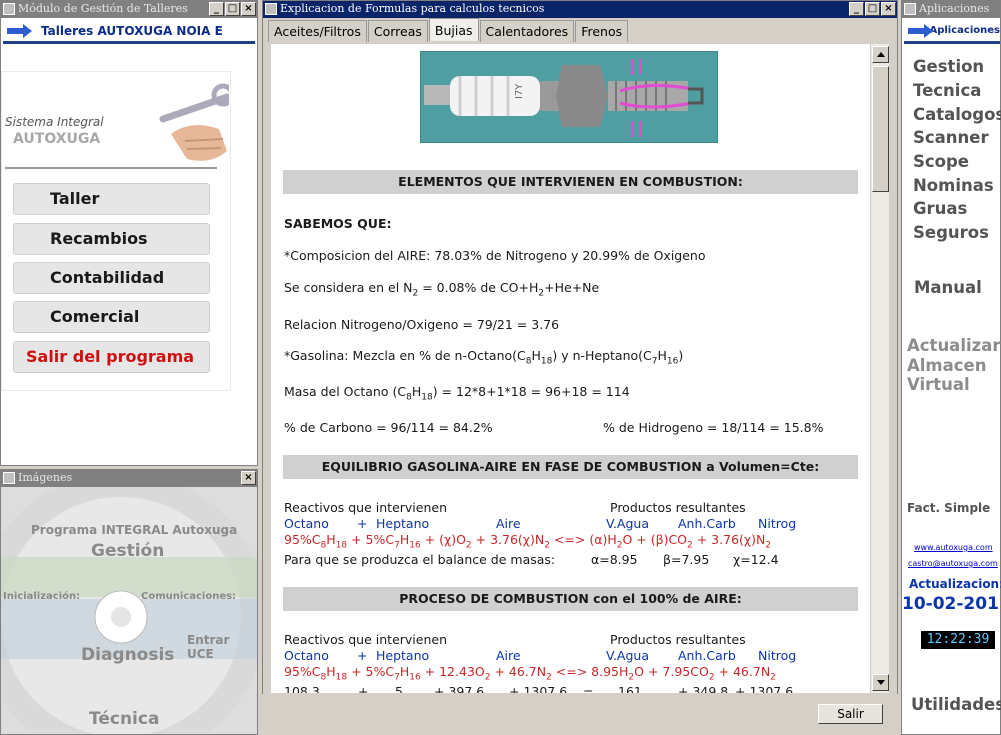 This screenshot has width=1001, height=735. Describe the element at coordinates (103, 8) in the screenshot. I see `window-title: Módulo de Gestión de Talleres` at that location.